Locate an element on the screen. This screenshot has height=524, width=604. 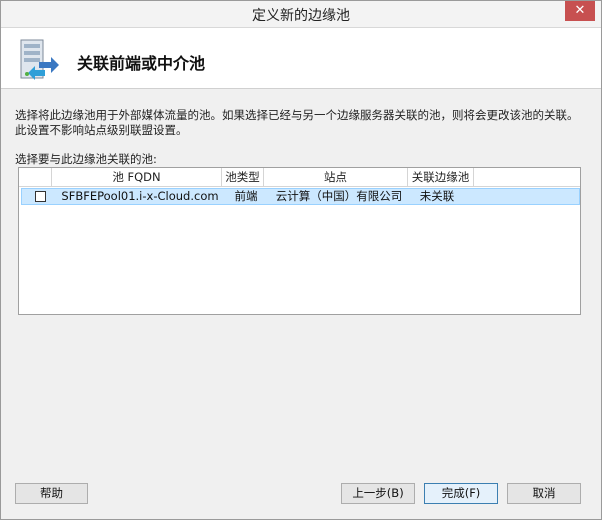
window-title: 定义新的边缘池 is located at coordinates (301, 16).